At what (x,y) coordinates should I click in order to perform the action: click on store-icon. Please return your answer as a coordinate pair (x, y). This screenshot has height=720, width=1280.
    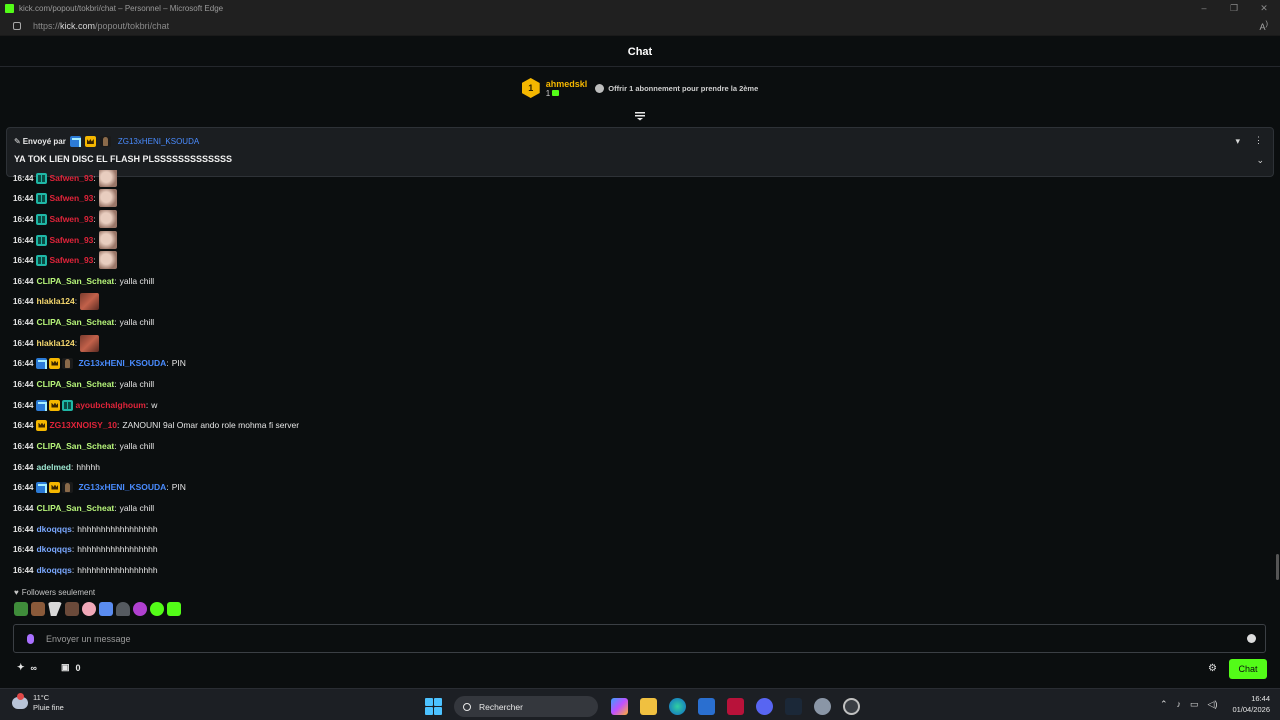
    Looking at the image, I should click on (706, 706).